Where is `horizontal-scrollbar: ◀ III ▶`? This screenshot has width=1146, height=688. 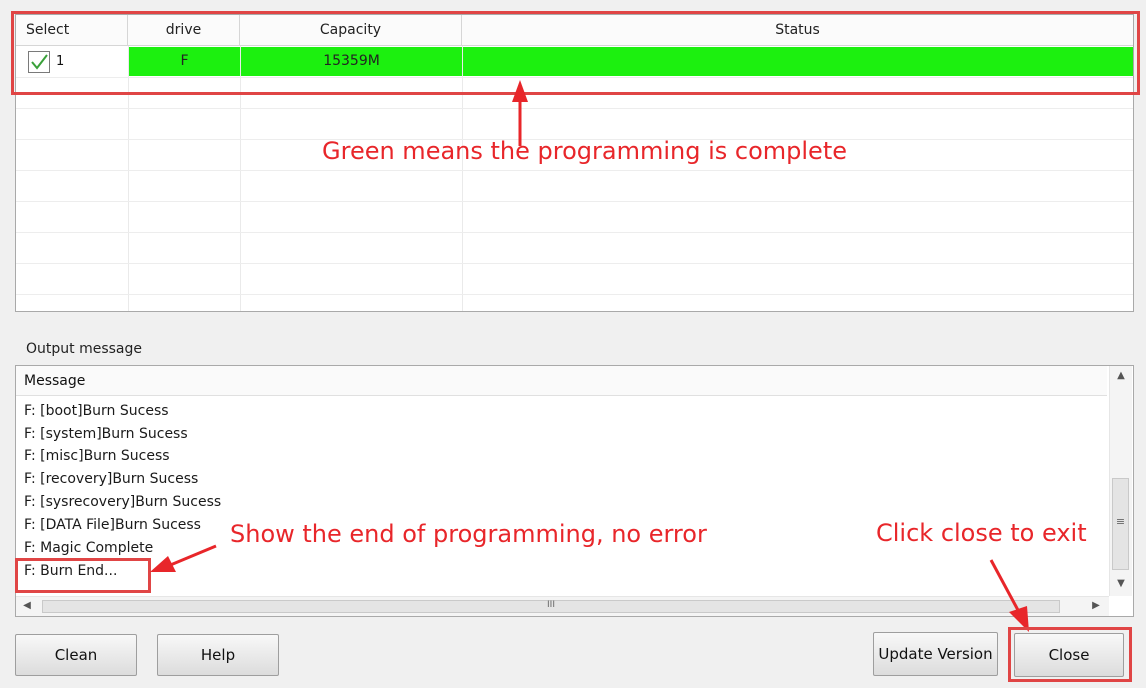 horizontal-scrollbar: ◀ III ▶ is located at coordinates (562, 606).